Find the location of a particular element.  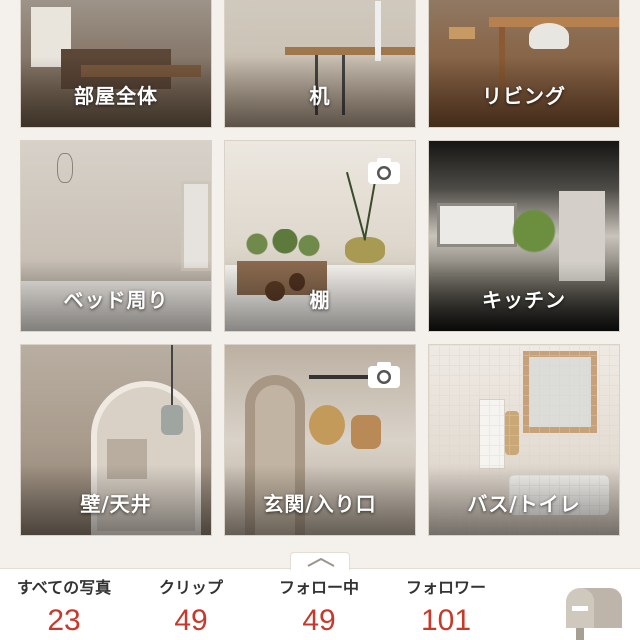

category-tile-shelf: 棚 is located at coordinates (320, 236).